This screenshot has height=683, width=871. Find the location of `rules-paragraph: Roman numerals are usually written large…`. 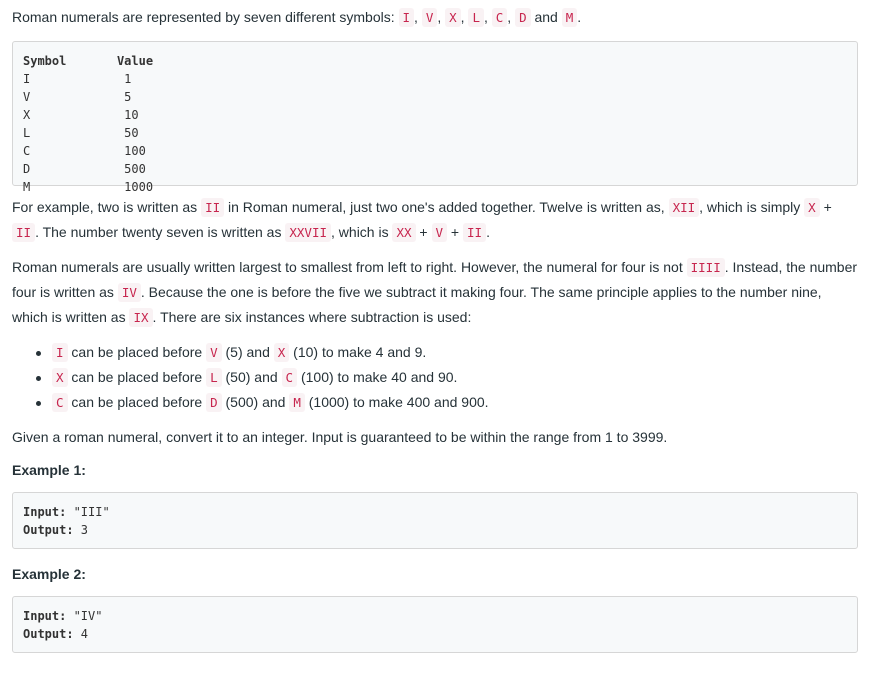

rules-paragraph: Roman numerals are usually written large… is located at coordinates (435, 292).